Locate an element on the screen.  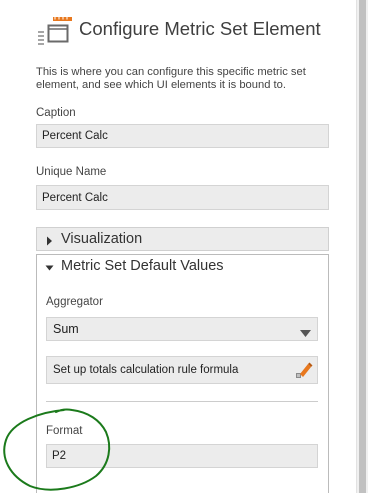
unique-name-label: Unique Name is located at coordinates (71, 172).